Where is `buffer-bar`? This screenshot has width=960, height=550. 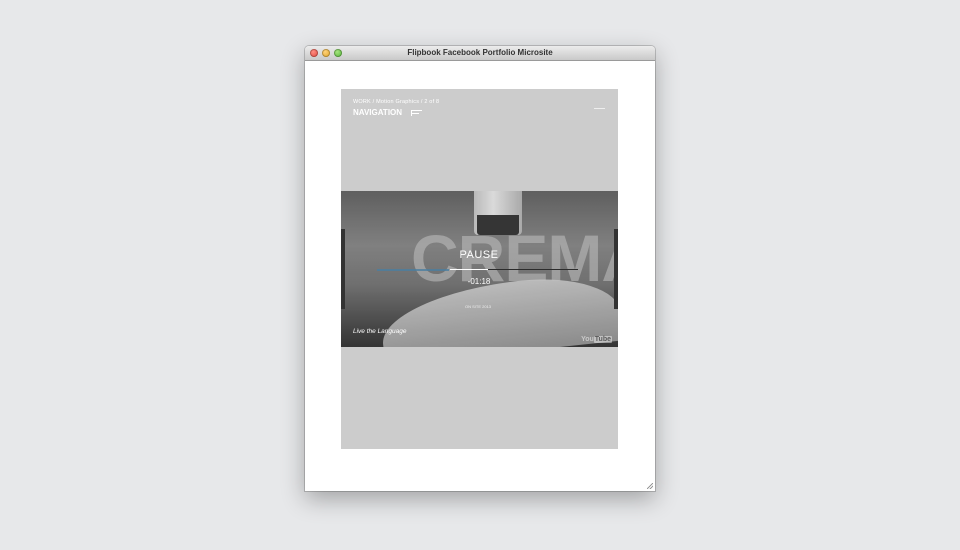
buffer-bar is located at coordinates (413, 270).